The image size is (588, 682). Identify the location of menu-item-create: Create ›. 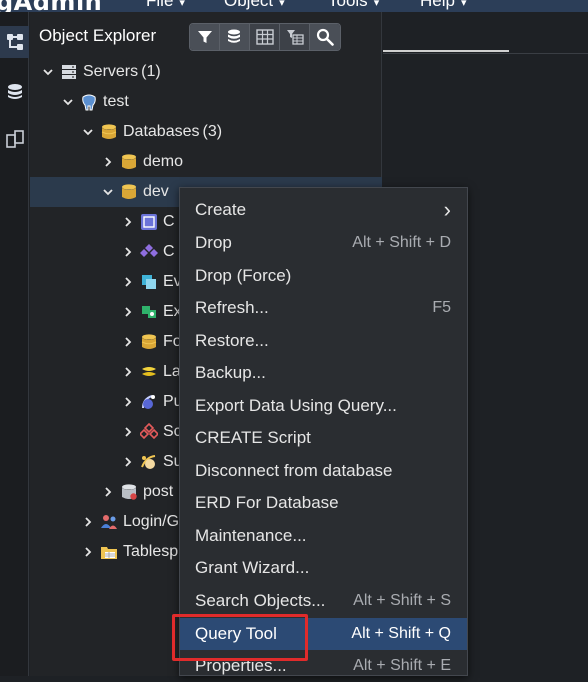
(323, 210).